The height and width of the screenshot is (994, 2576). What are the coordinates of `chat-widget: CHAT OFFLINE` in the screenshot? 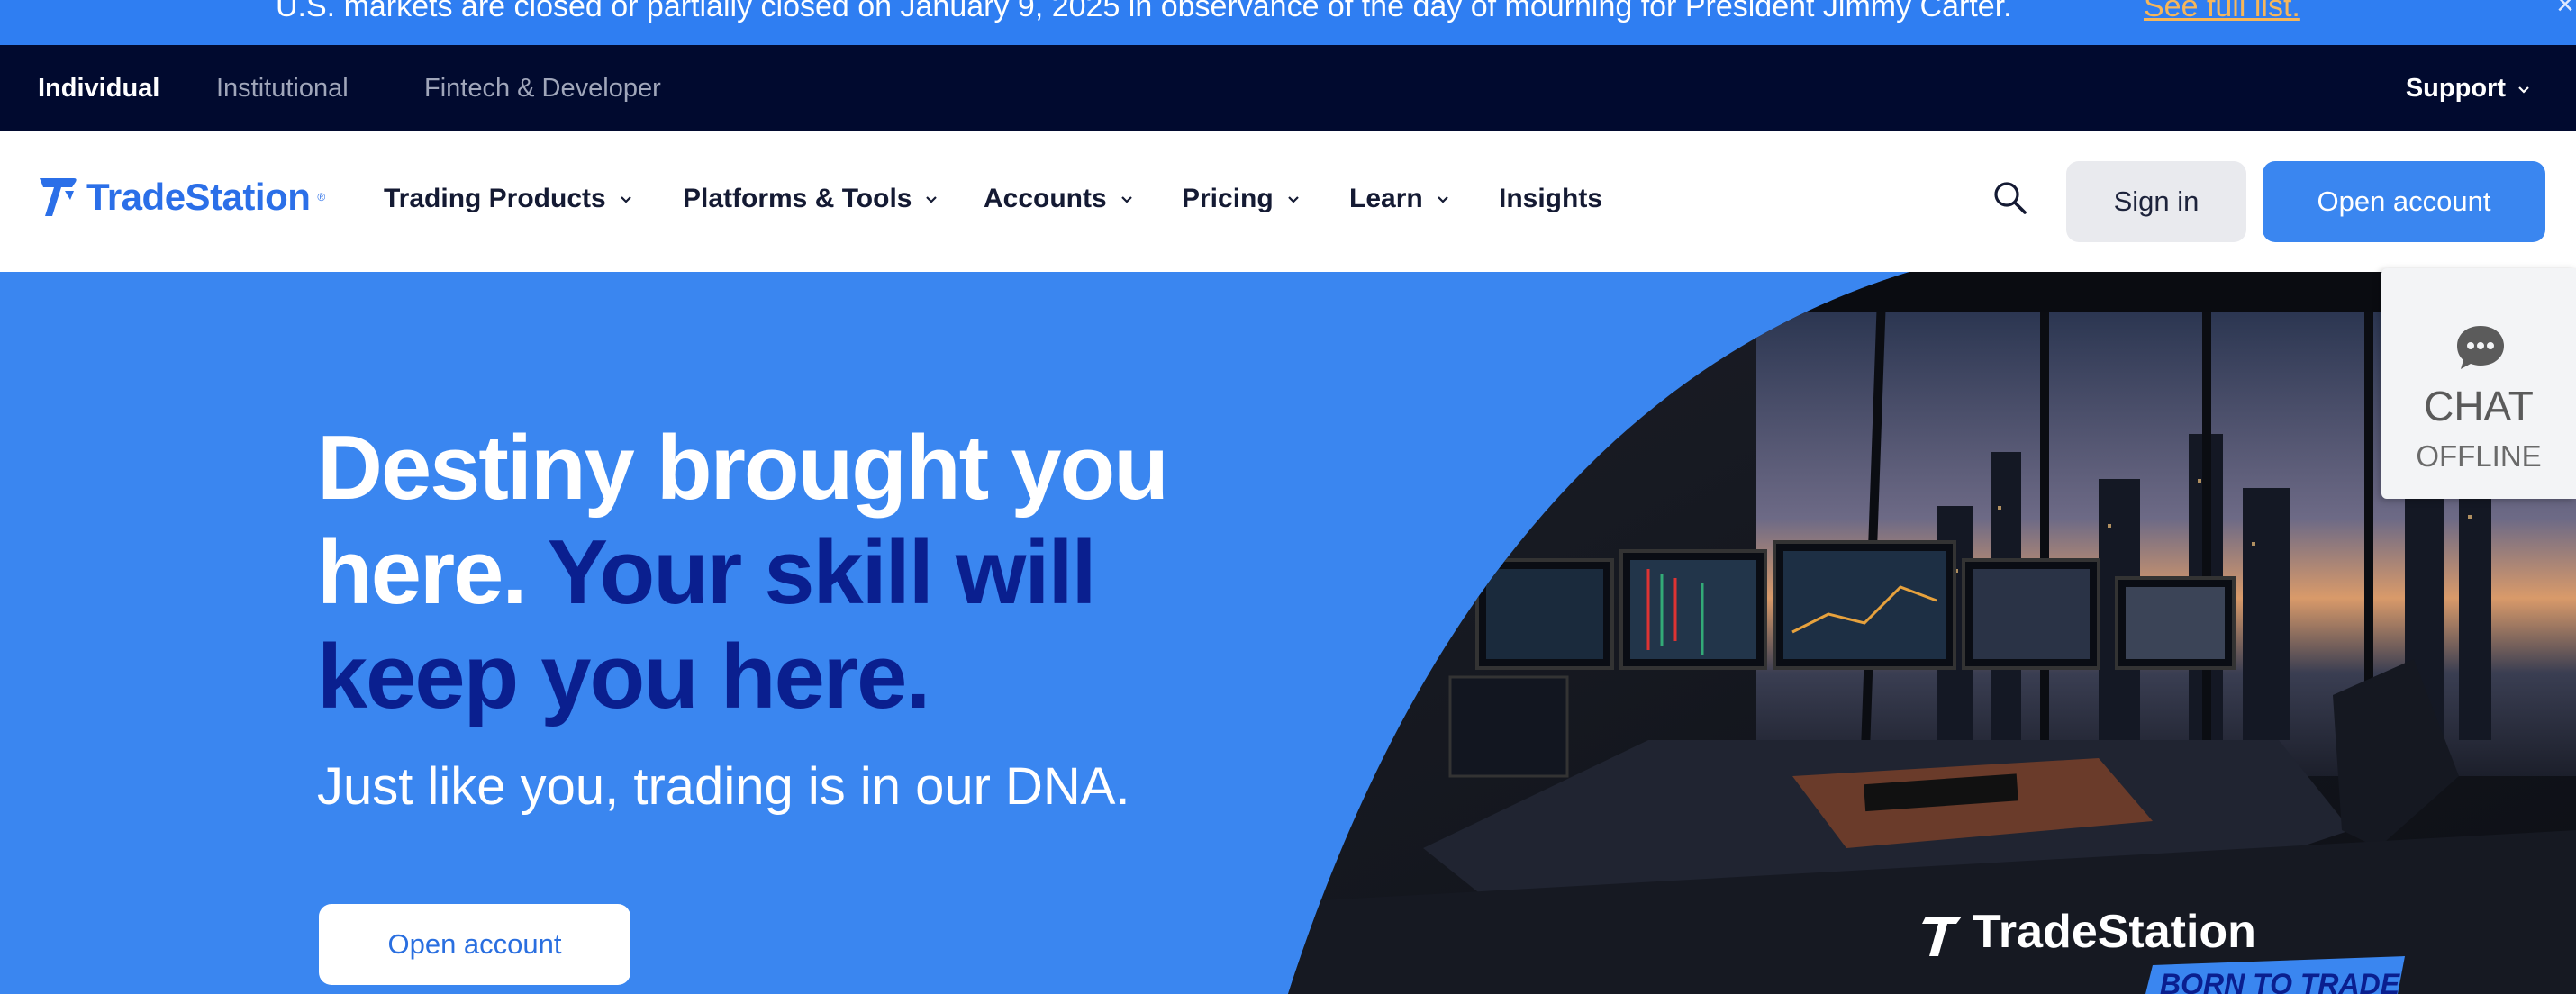 It's located at (2478, 383).